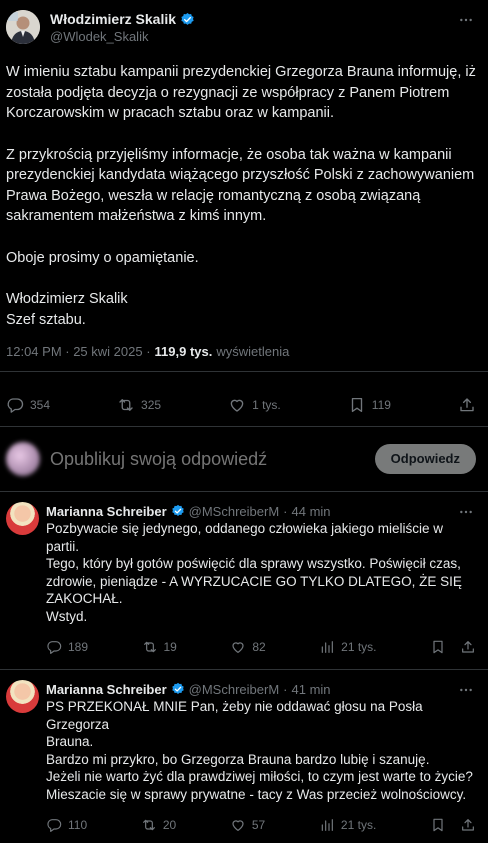  I want to click on repost-action: 325, so click(139, 405).